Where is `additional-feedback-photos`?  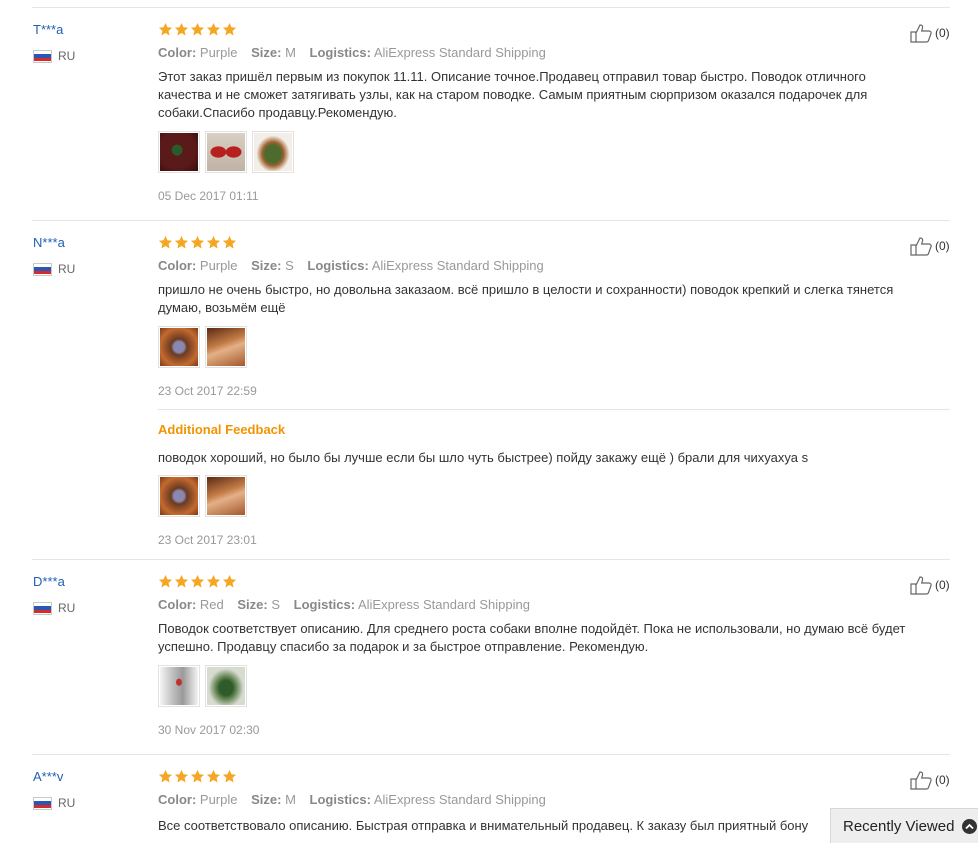
additional-feedback-photos is located at coordinates (202, 496).